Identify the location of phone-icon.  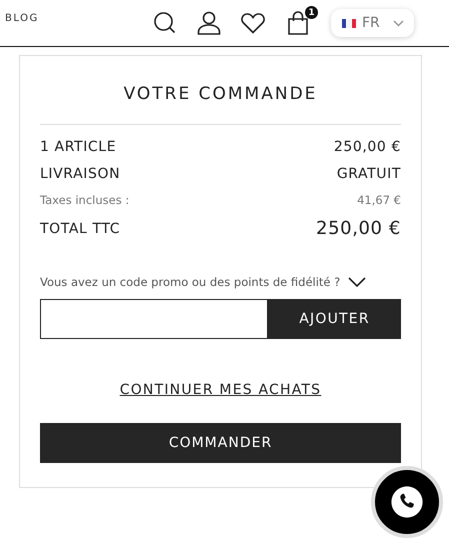
(407, 502).